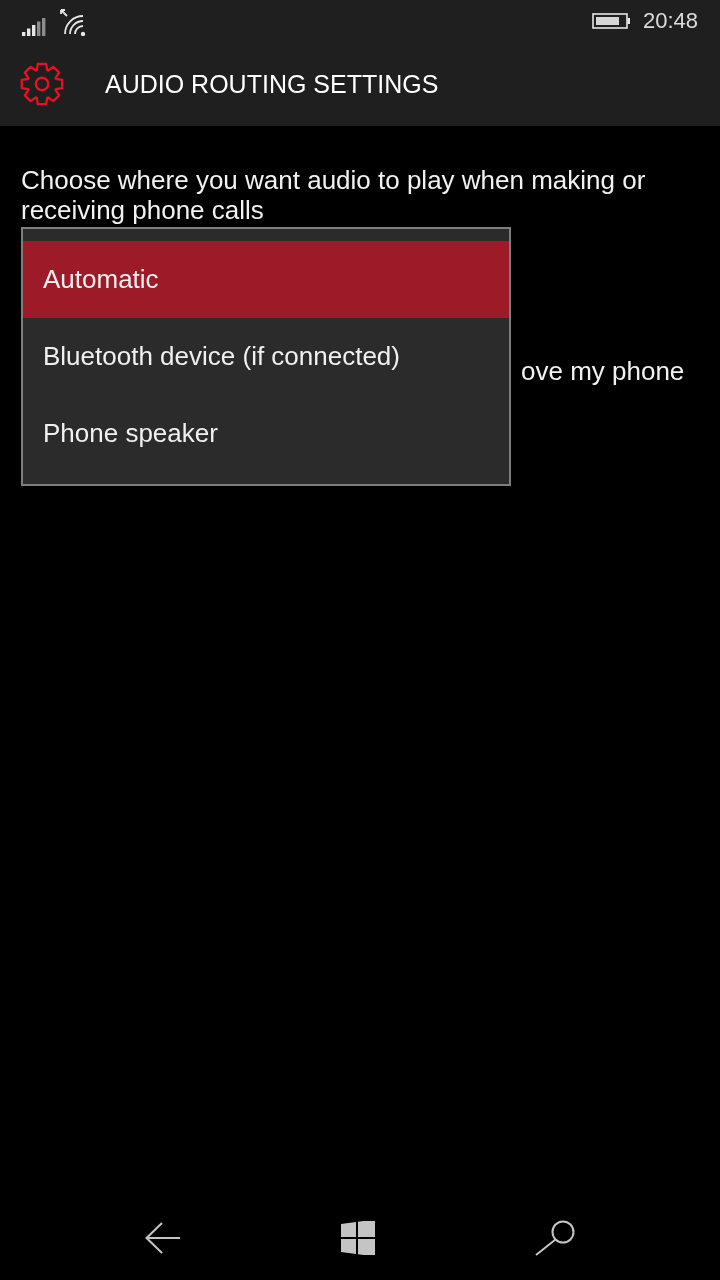 The image size is (720, 1280). I want to click on dropdown-option: Bluetooth device (if connected), so click(266, 356).